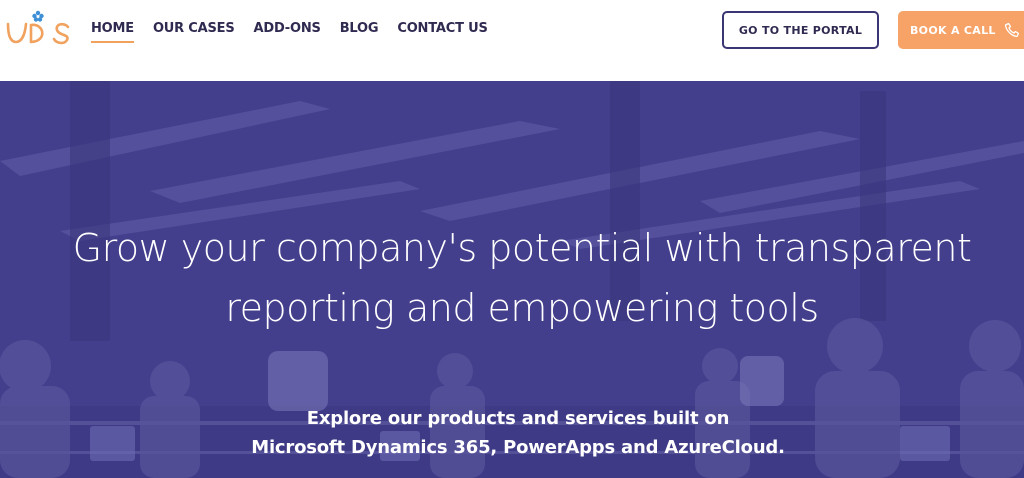 The width and height of the screenshot is (1024, 478). I want to click on hero-title-line-2: reporting and empowering tools, so click(522, 308).